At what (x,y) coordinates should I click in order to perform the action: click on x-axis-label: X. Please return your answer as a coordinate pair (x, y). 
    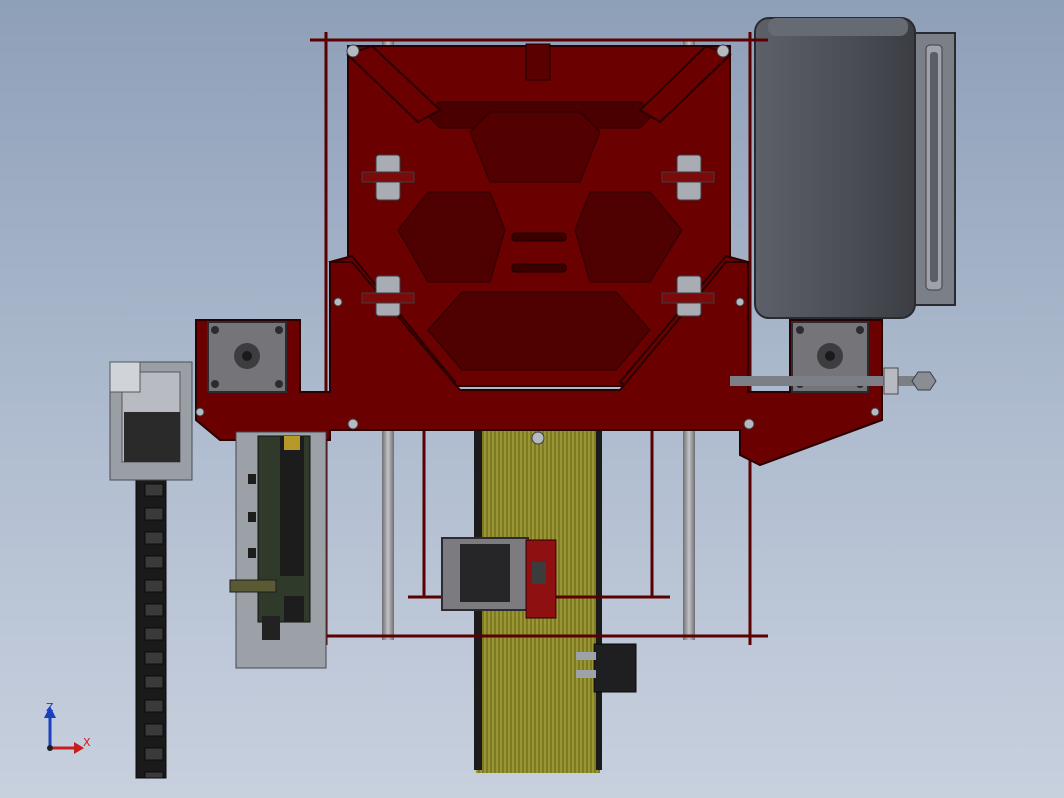
    Looking at the image, I should click on (87, 742).